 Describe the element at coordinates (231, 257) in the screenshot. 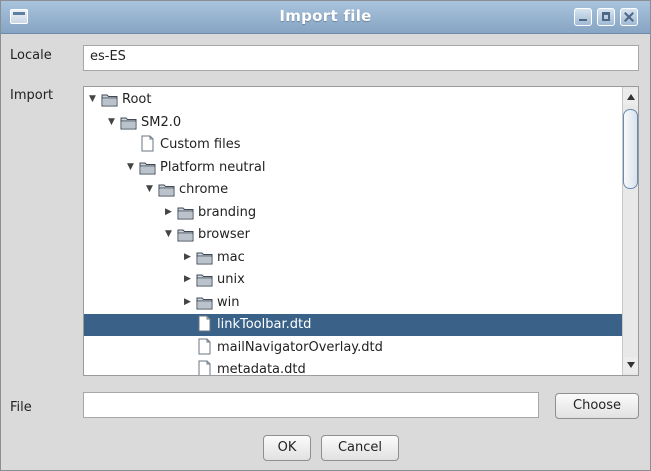

I see `tree-row-label: mac` at that location.